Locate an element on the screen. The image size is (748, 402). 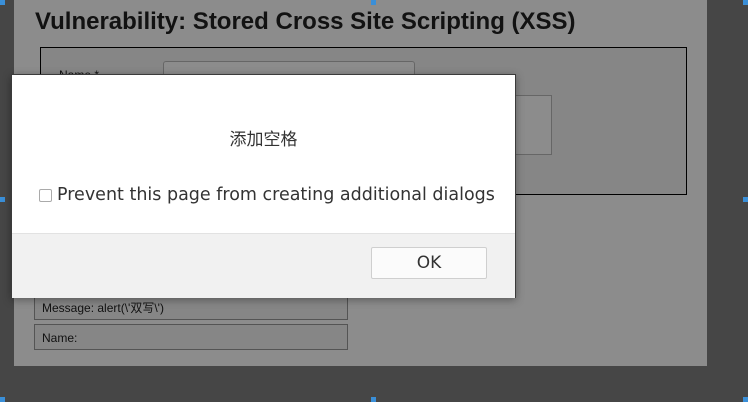
dialog-message: 添加空格 is located at coordinates (263, 140).